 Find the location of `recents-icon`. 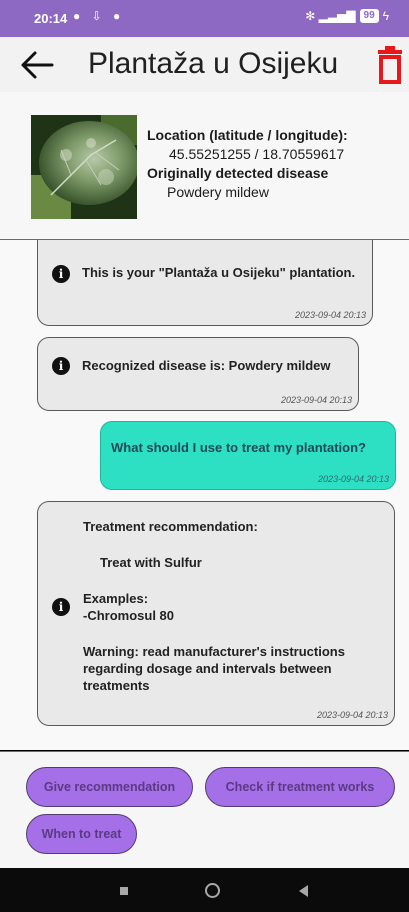

recents-icon is located at coordinates (124, 891).